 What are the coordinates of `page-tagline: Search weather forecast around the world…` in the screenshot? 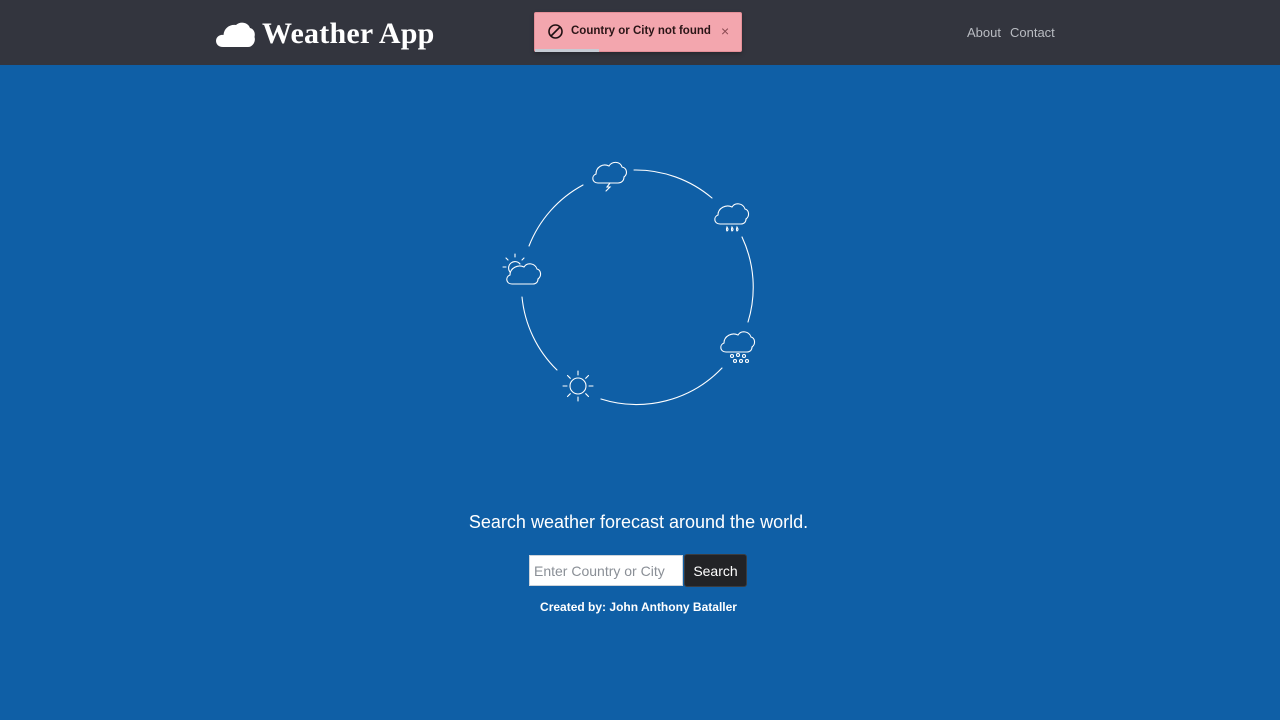 It's located at (638, 522).